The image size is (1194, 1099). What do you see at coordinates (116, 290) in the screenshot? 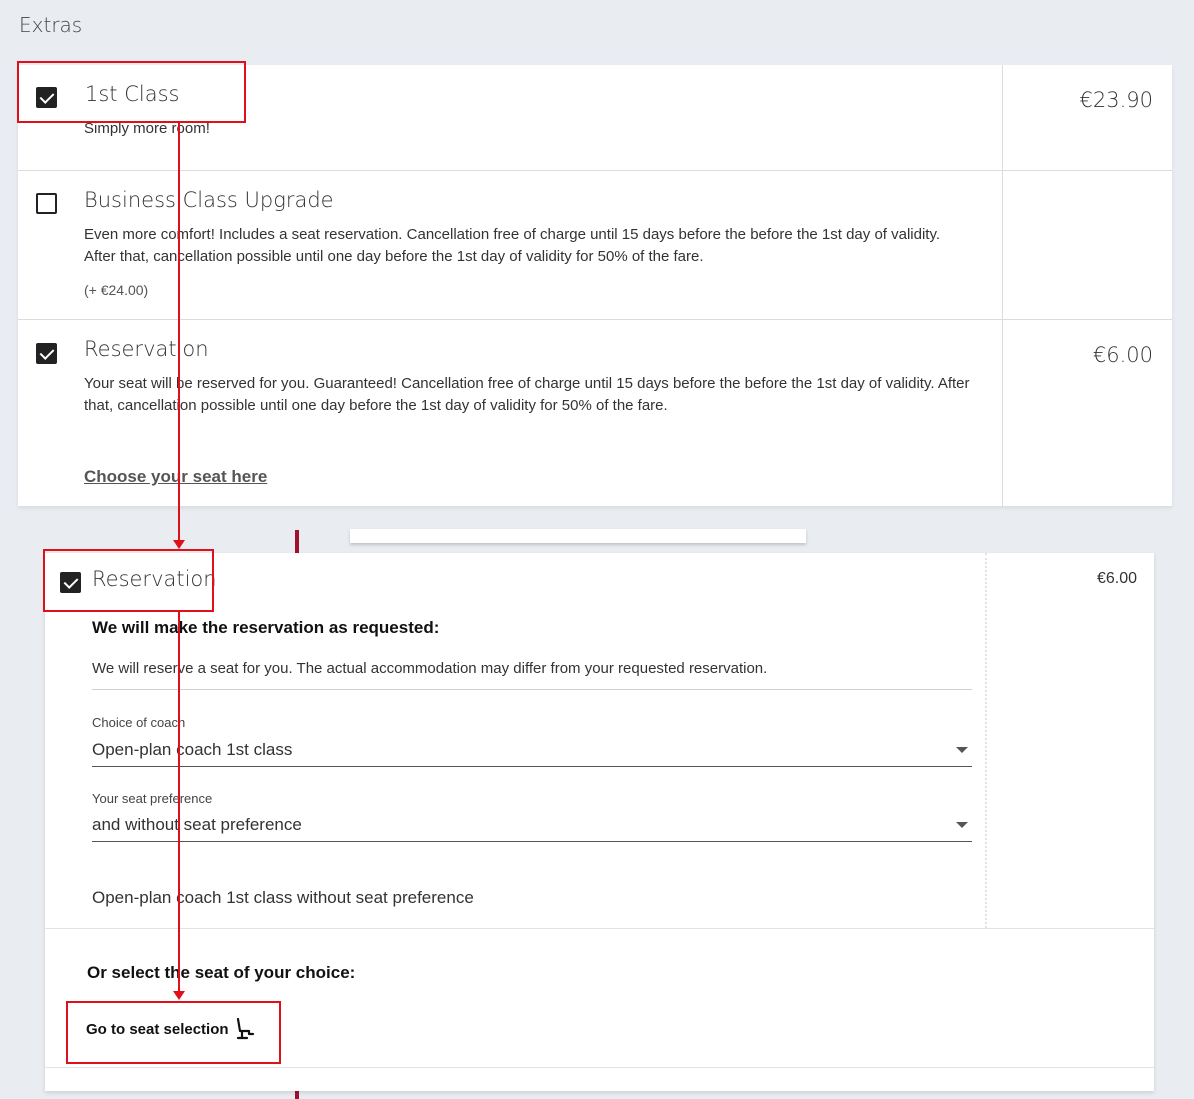
I see `business-upgrade-extra-price: (+ €24.00)` at bounding box center [116, 290].